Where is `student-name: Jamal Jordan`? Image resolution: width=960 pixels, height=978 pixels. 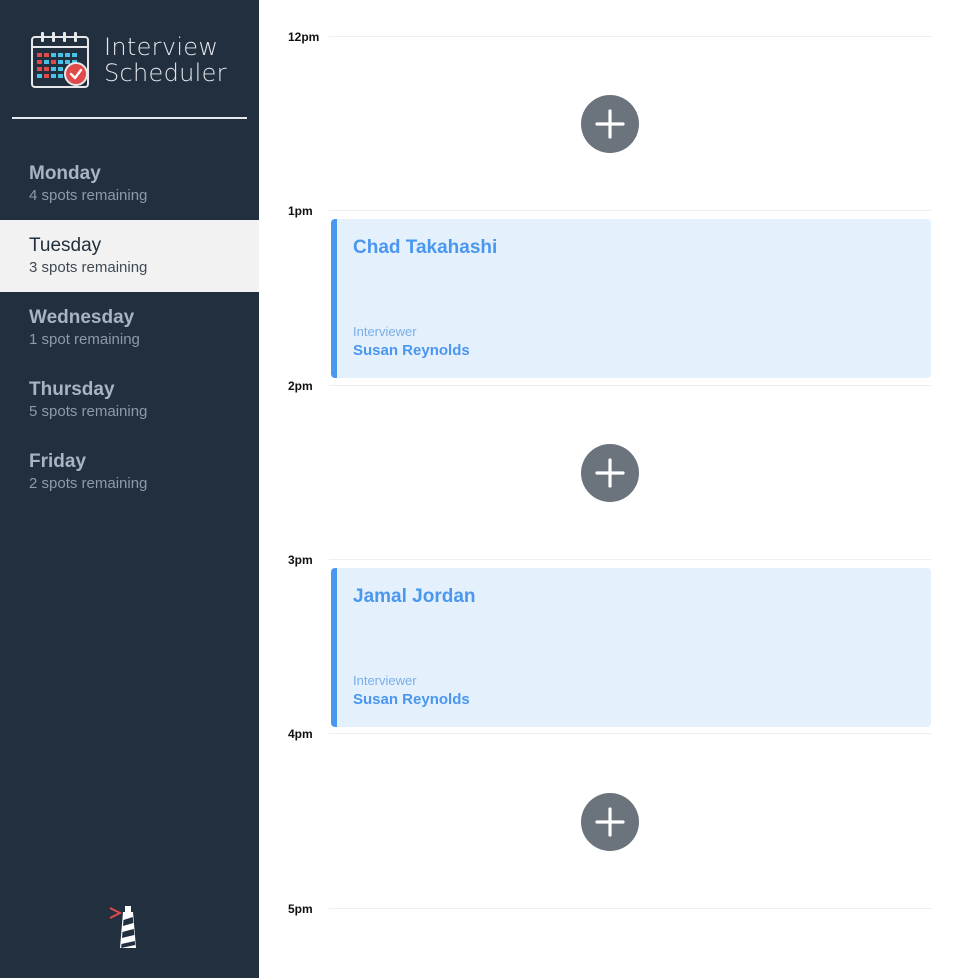 student-name: Jamal Jordan is located at coordinates (414, 596).